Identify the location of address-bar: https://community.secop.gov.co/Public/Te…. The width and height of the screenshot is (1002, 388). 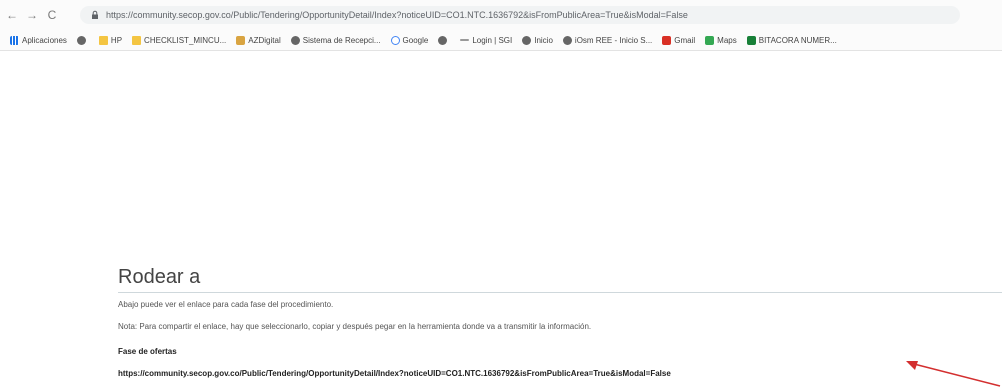
(520, 15).